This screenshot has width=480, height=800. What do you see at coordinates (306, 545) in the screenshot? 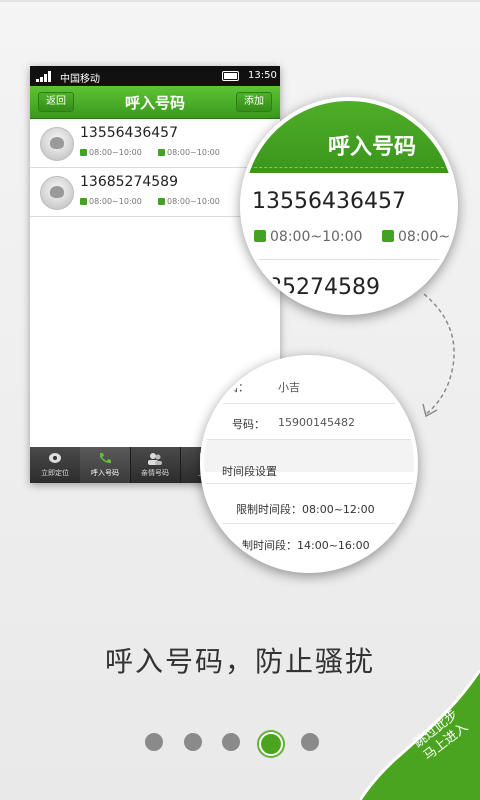
I see `limit-time-2: 制时间段：14:00~16:00` at bounding box center [306, 545].